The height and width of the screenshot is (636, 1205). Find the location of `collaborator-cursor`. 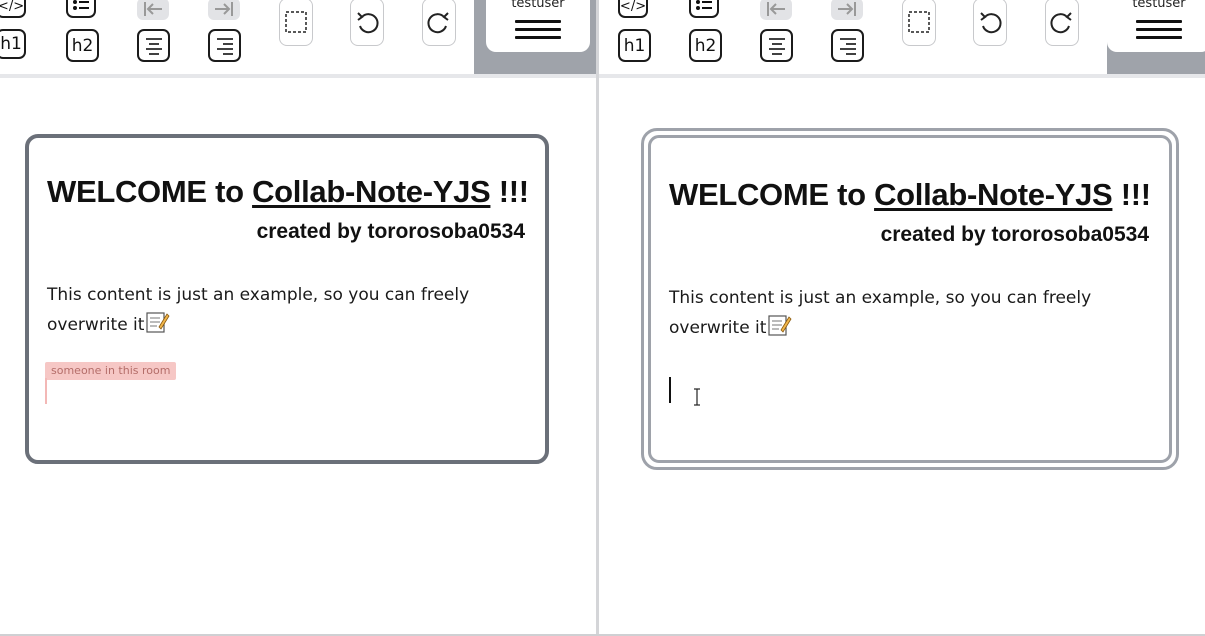

collaborator-cursor is located at coordinates (46, 391).